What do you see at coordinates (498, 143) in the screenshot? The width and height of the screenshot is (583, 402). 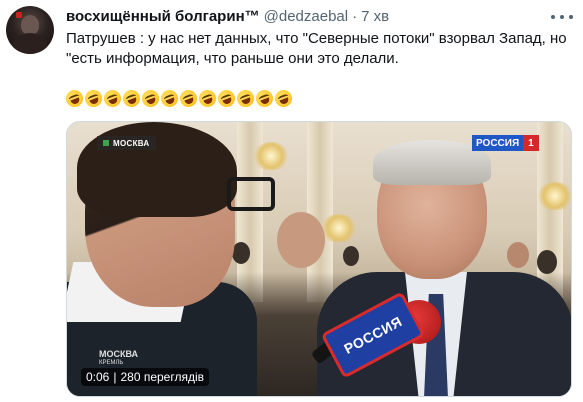 I see `channel-name: РОССИЯ` at bounding box center [498, 143].